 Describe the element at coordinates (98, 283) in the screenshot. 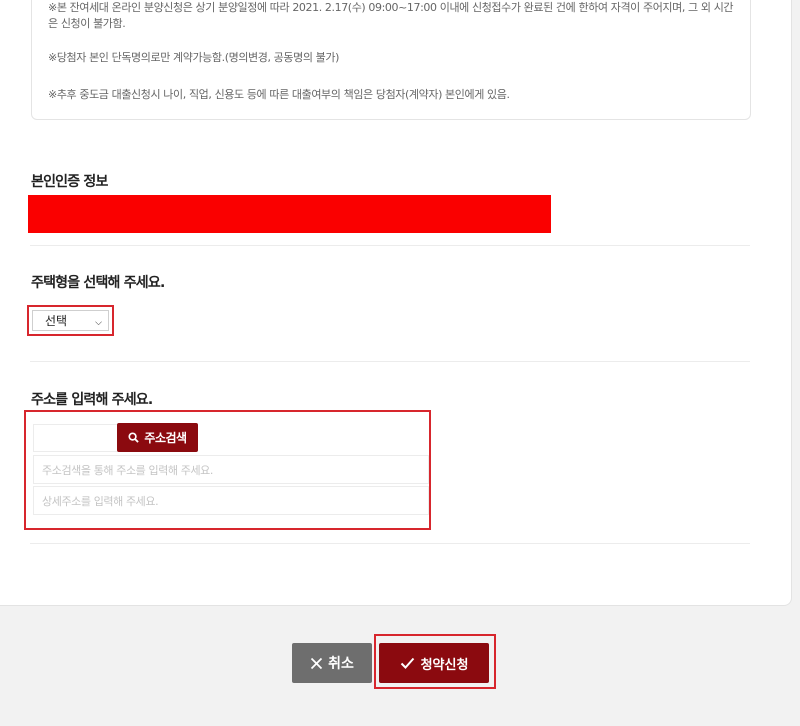

I see `housing-type-title: 주택형을 선택해 주세요.` at that location.